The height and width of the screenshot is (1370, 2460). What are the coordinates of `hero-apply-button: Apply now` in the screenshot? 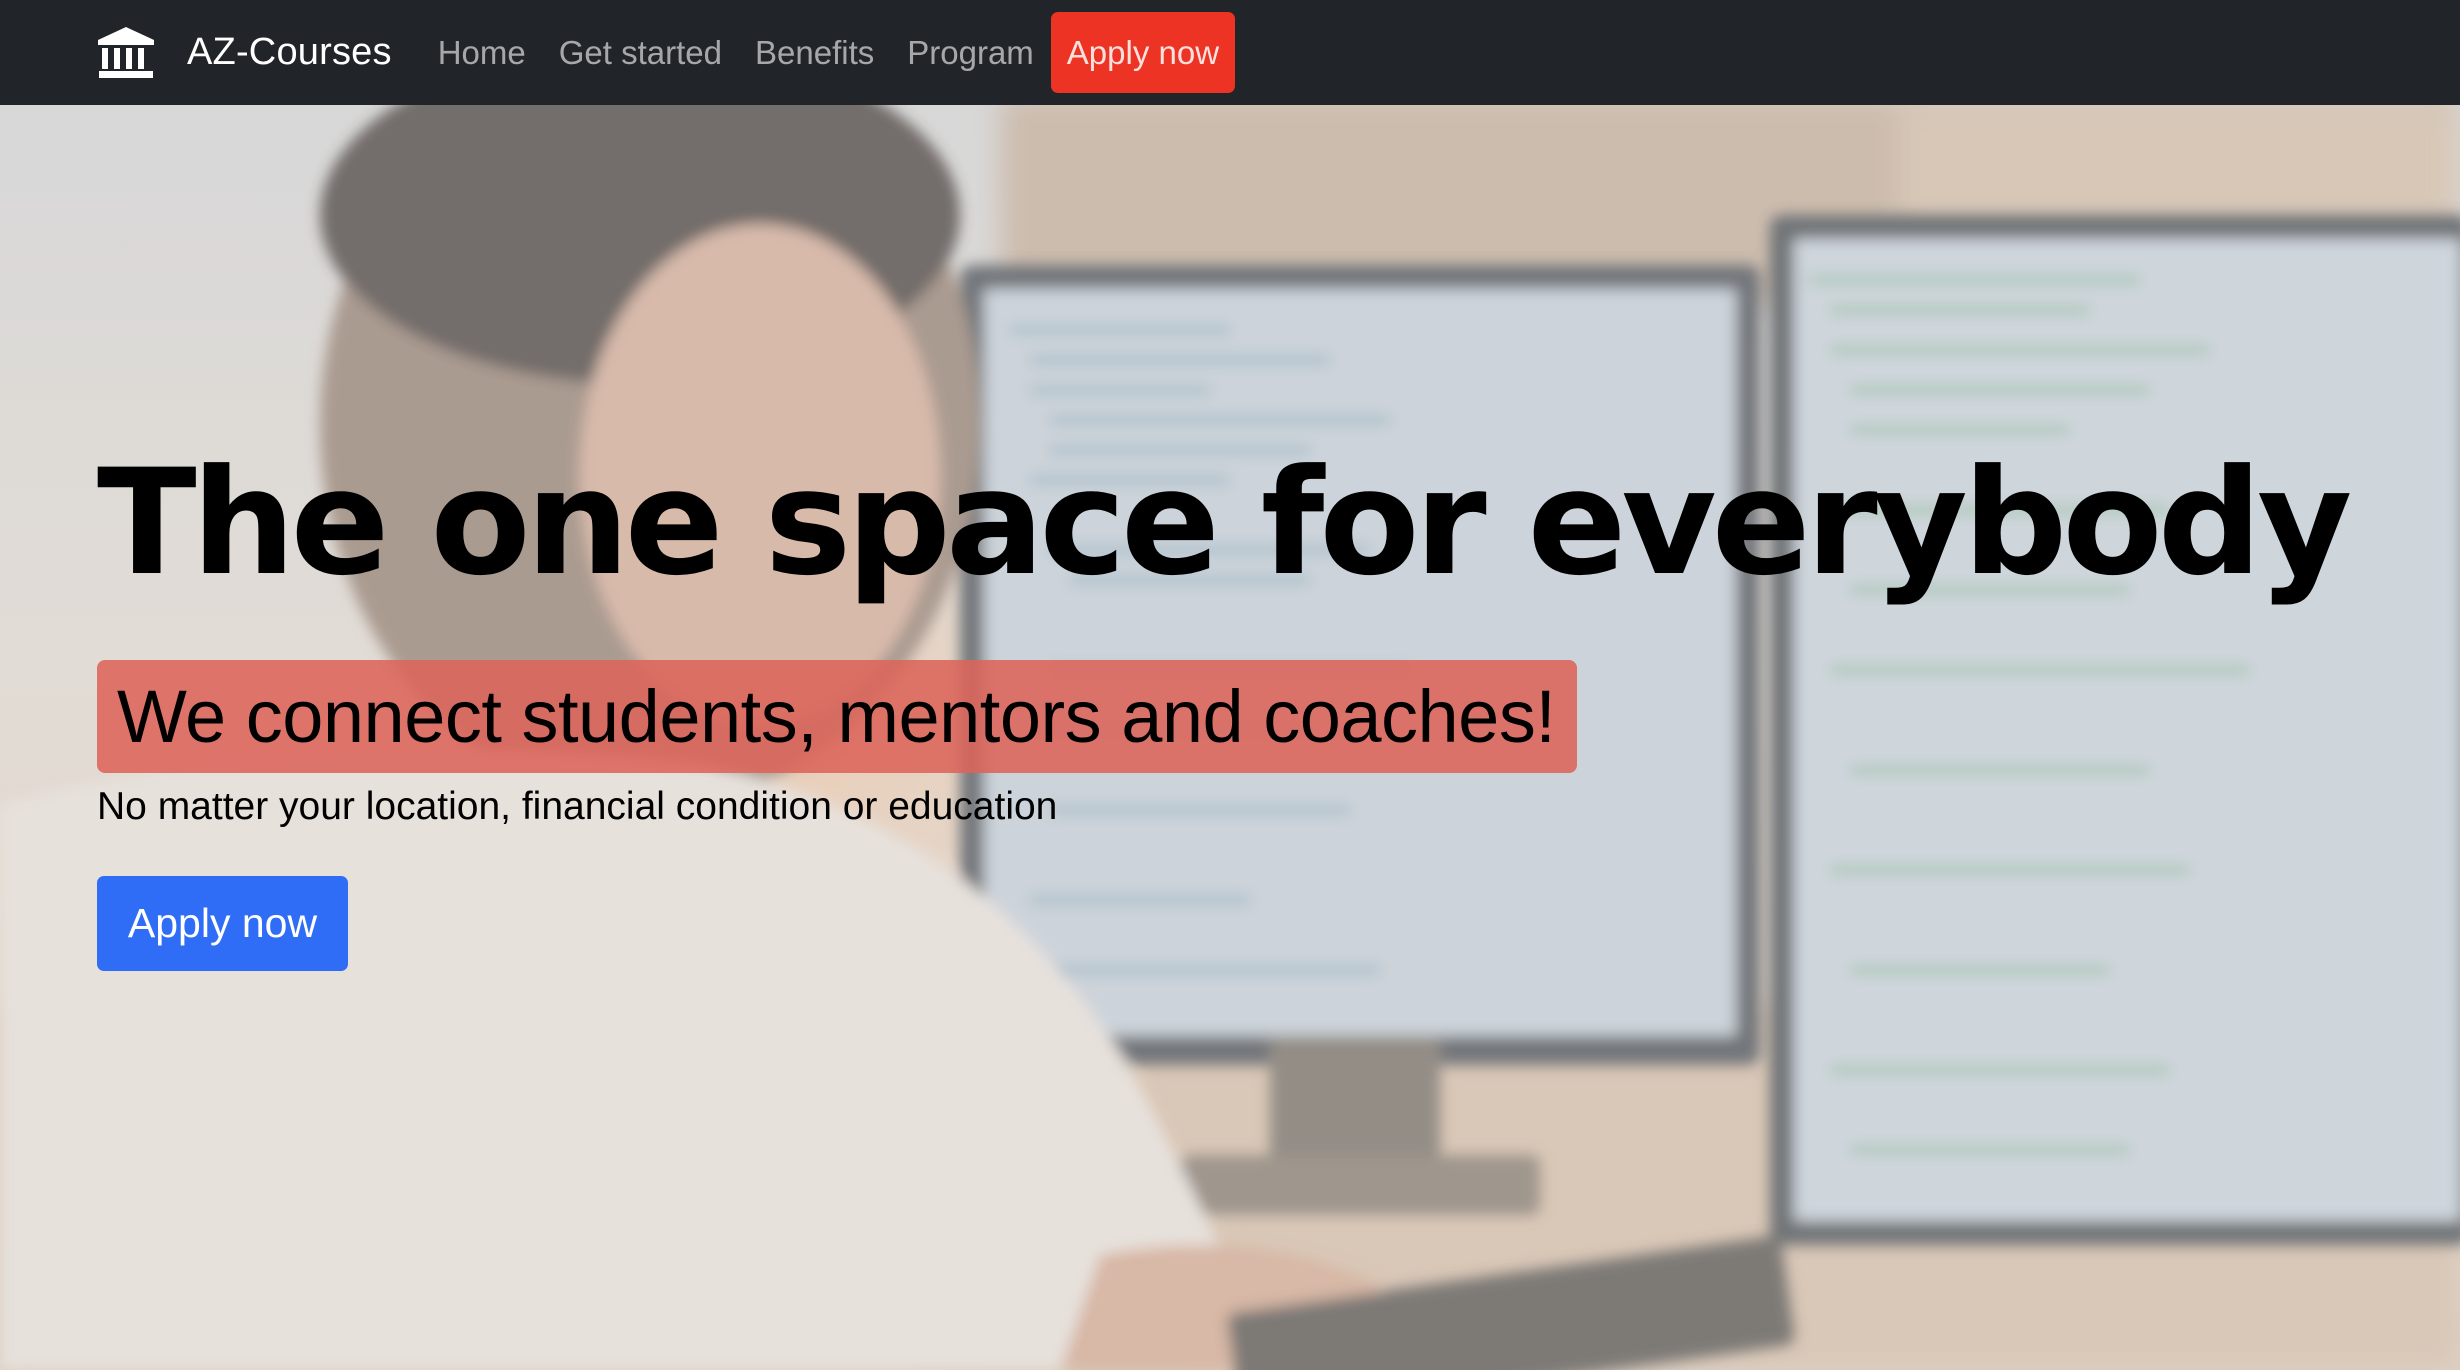 It's located at (222, 923).